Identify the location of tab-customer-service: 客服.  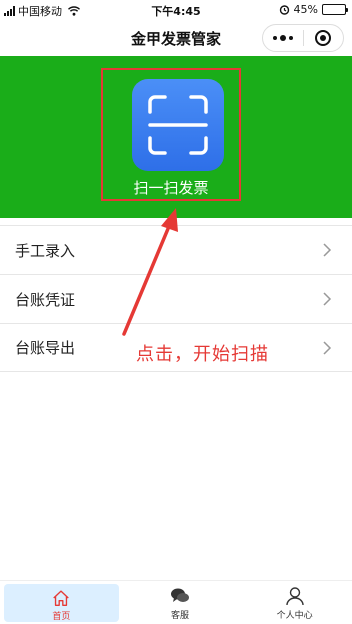
(180, 602).